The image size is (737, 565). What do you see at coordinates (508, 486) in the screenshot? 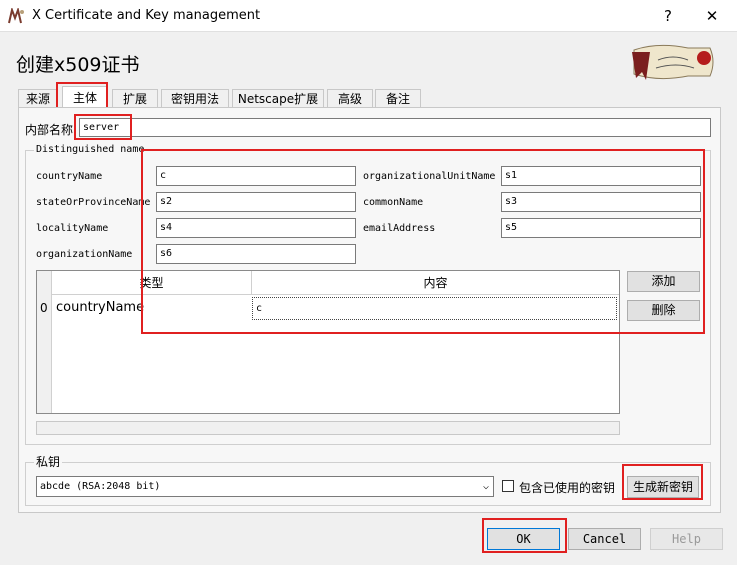
I see `include-used-checkbox` at bounding box center [508, 486].